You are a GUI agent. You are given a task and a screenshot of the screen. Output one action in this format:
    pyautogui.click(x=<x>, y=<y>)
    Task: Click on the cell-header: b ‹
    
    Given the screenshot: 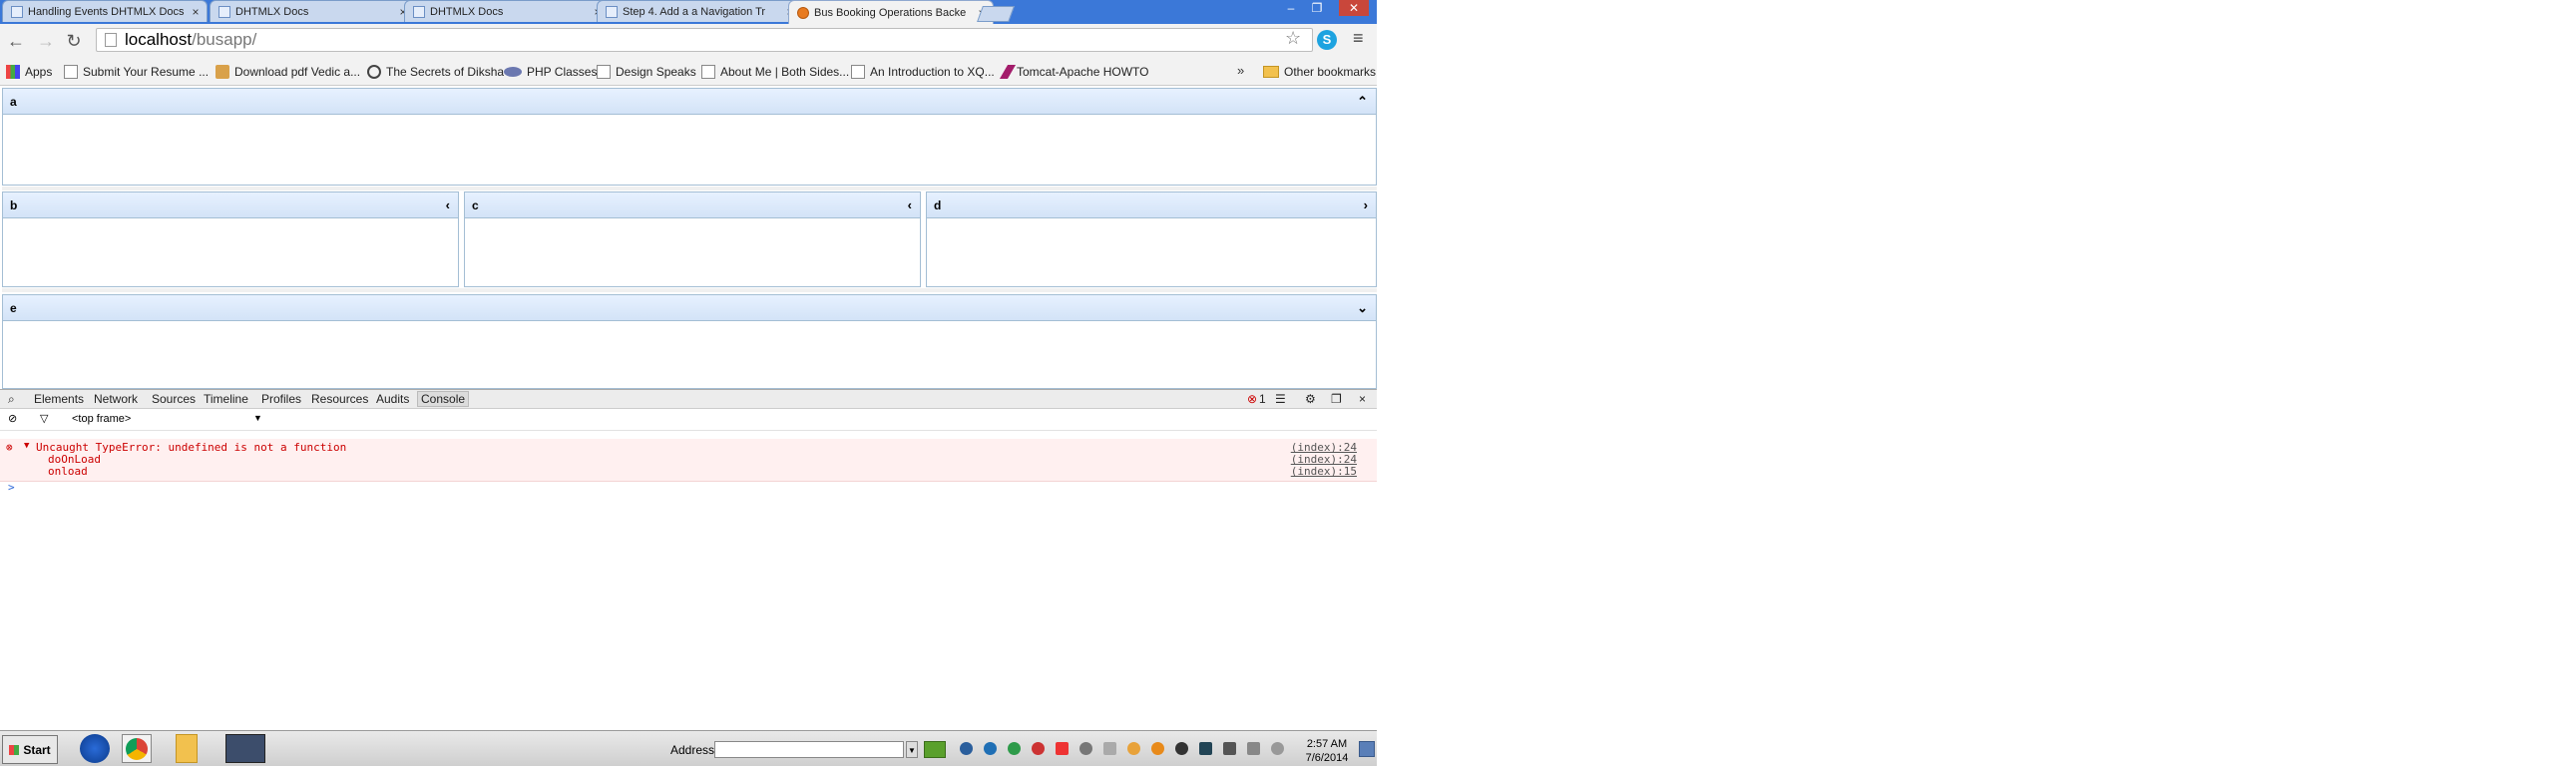 What is the action you would take?
    pyautogui.click(x=230, y=205)
    